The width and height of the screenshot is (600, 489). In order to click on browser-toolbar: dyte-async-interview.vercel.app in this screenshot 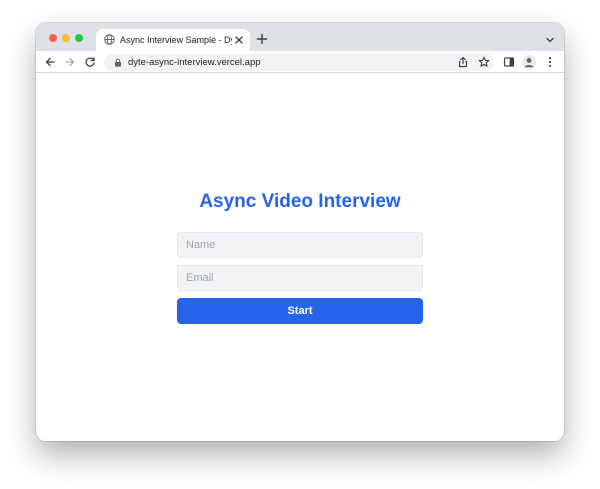, I will do `click(300, 62)`.